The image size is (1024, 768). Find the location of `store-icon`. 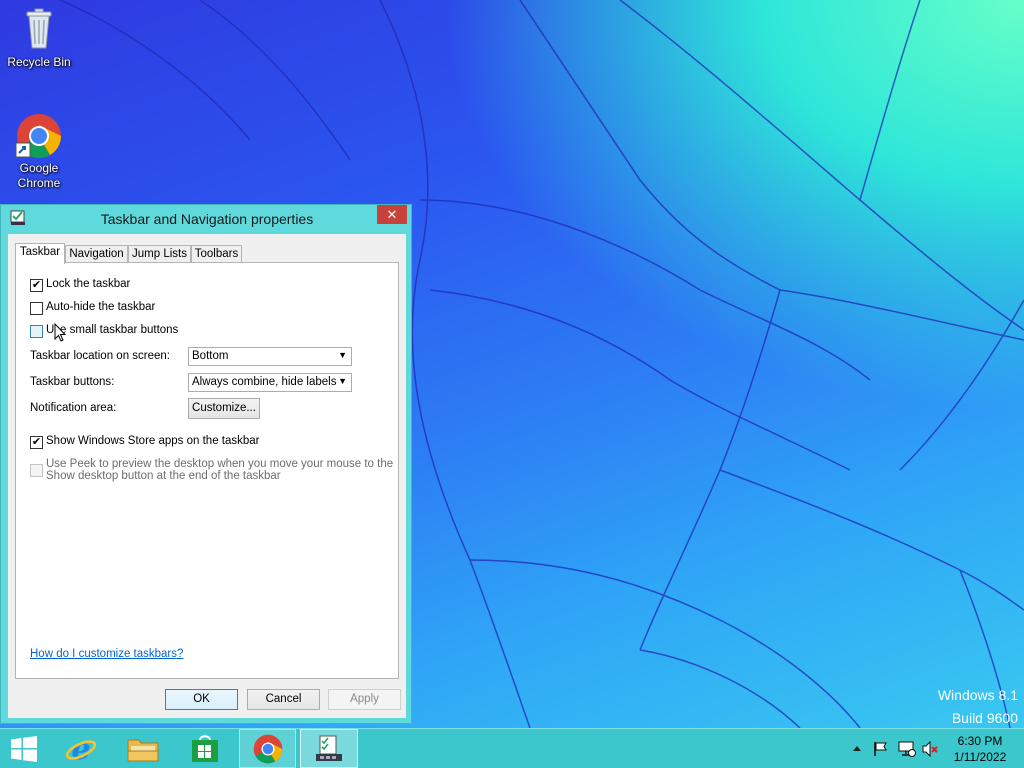

store-icon is located at coordinates (205, 748).